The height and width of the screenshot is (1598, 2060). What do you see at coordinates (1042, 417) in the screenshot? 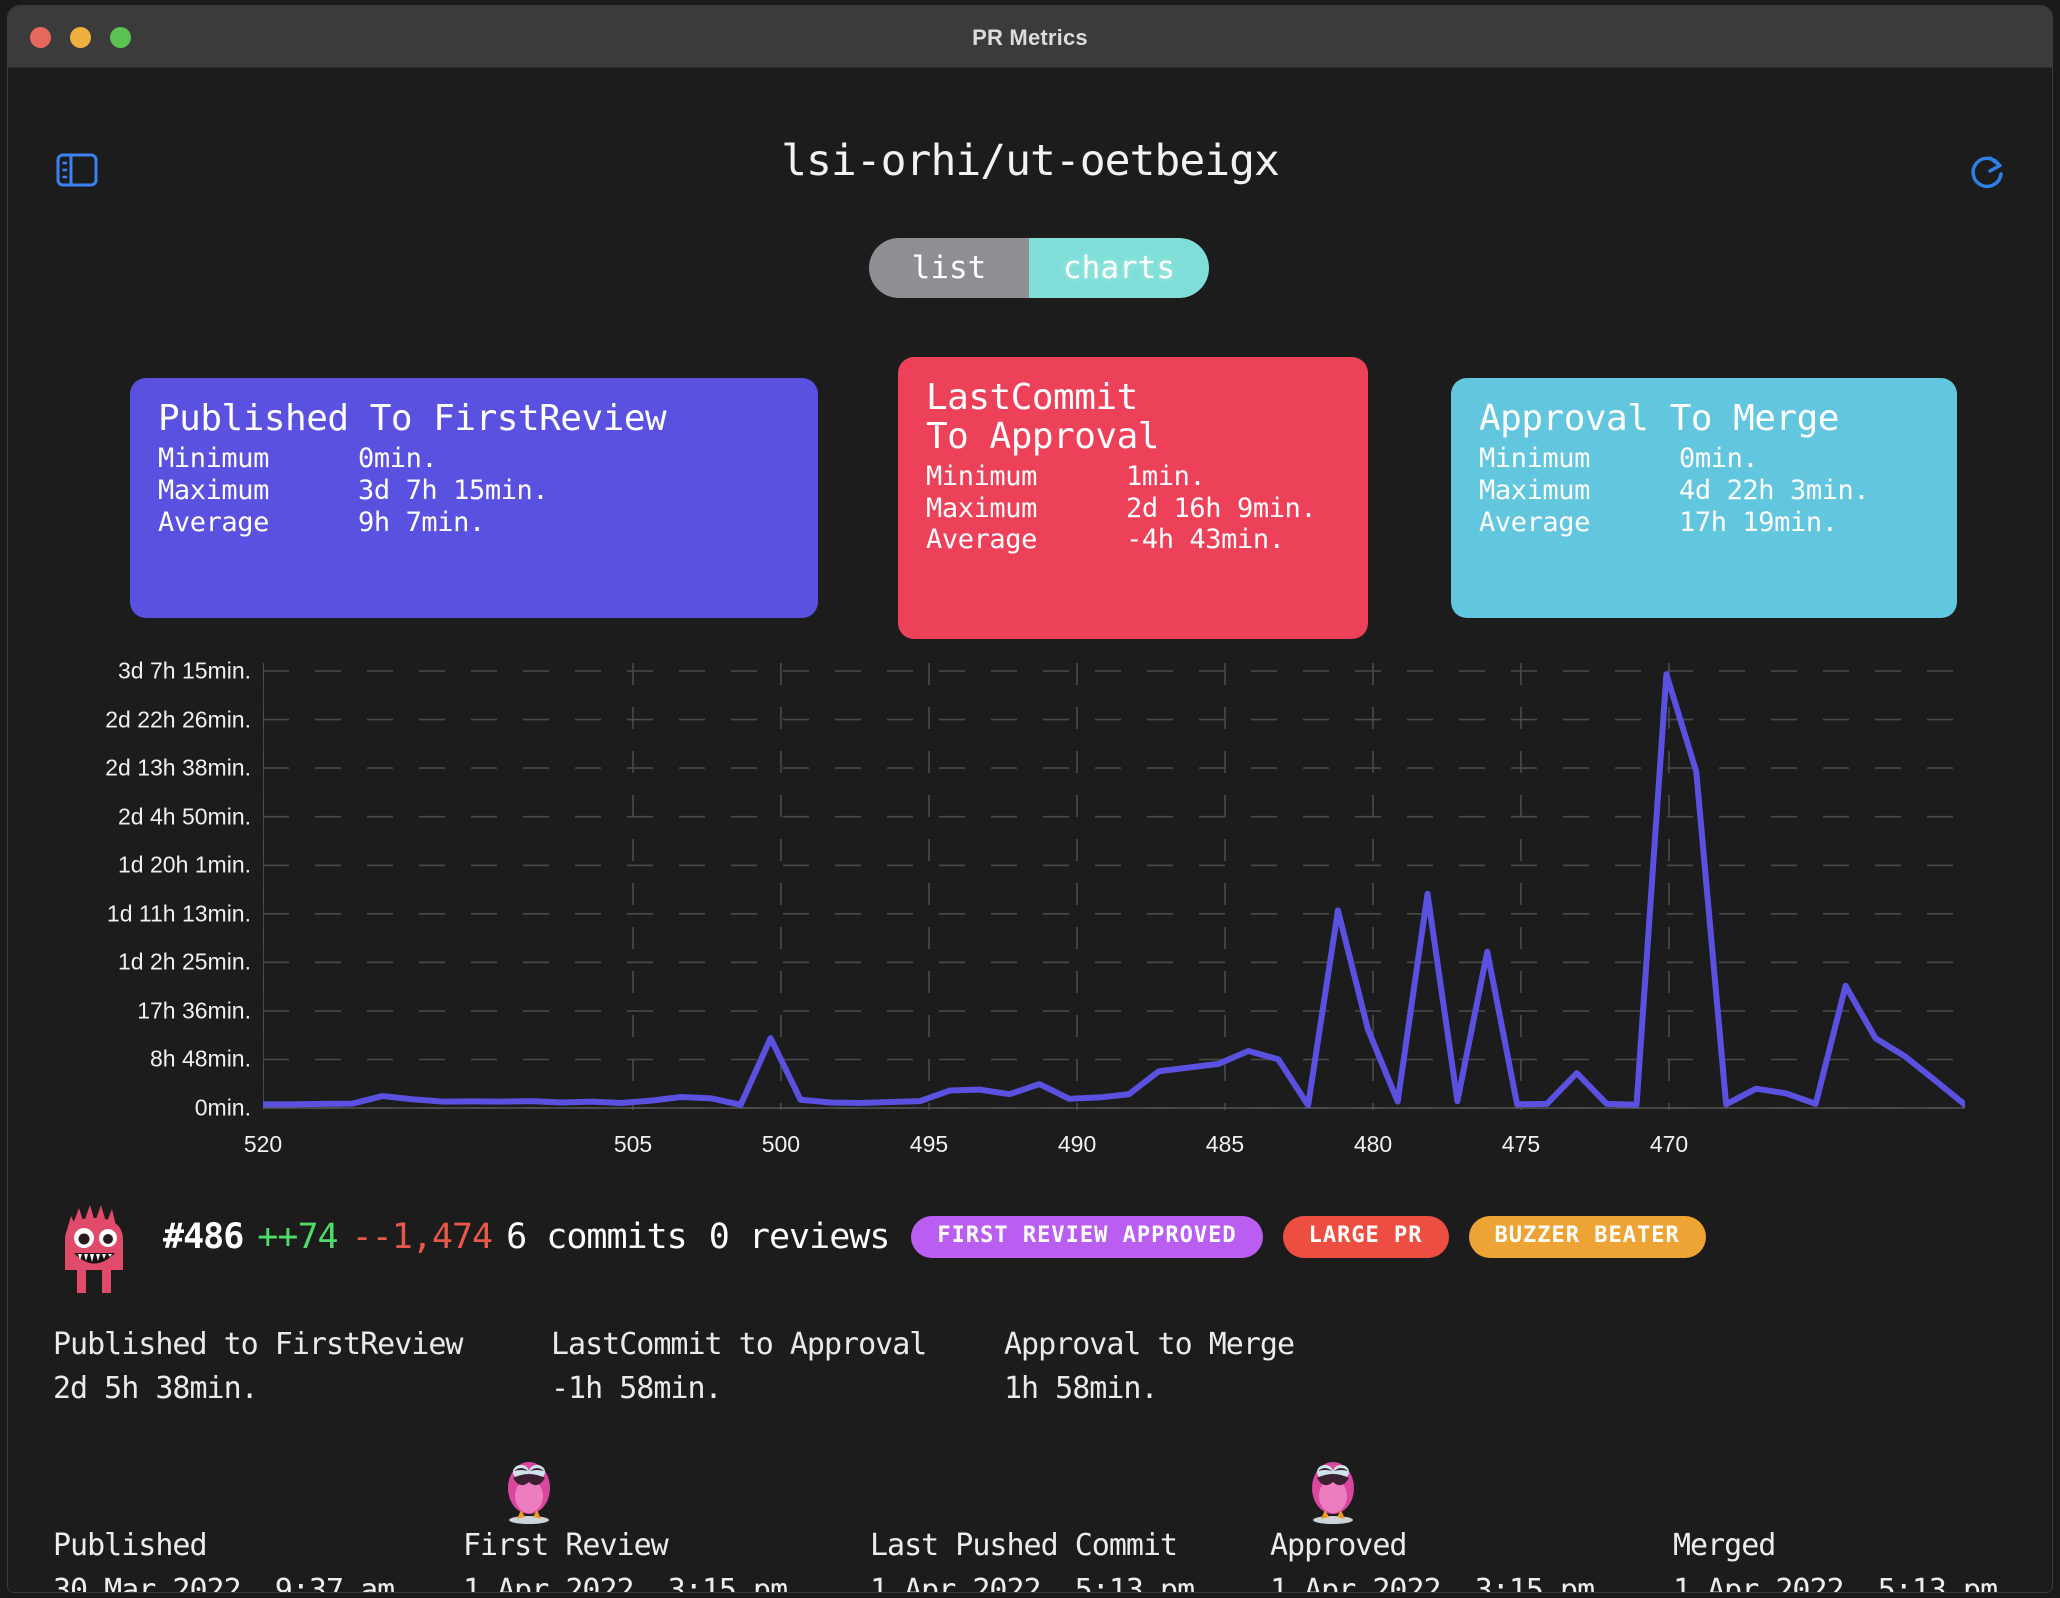
I see `card-title: LastCommit To Approval` at bounding box center [1042, 417].